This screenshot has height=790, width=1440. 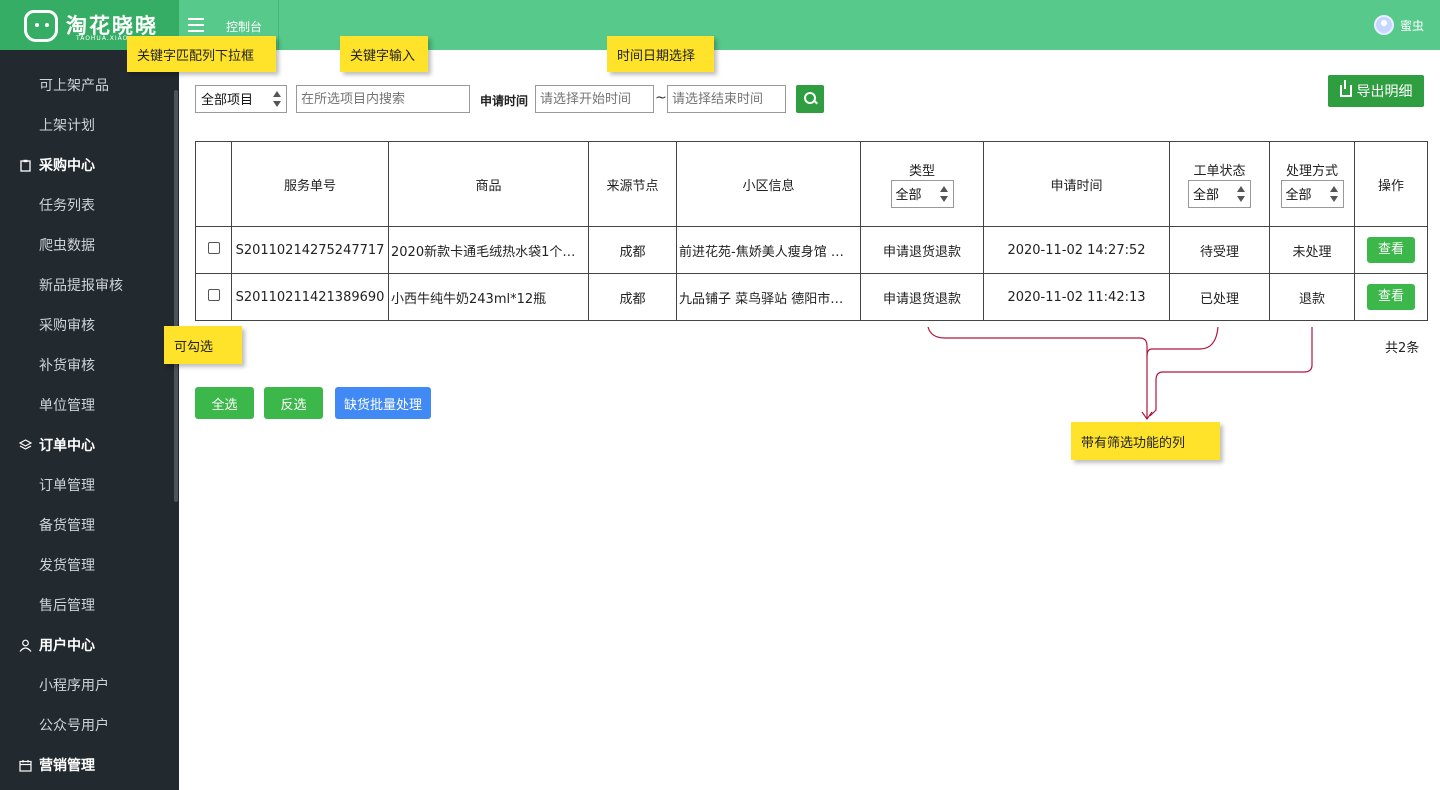 I want to click on annotation-arrows, so click(x=1120, y=373).